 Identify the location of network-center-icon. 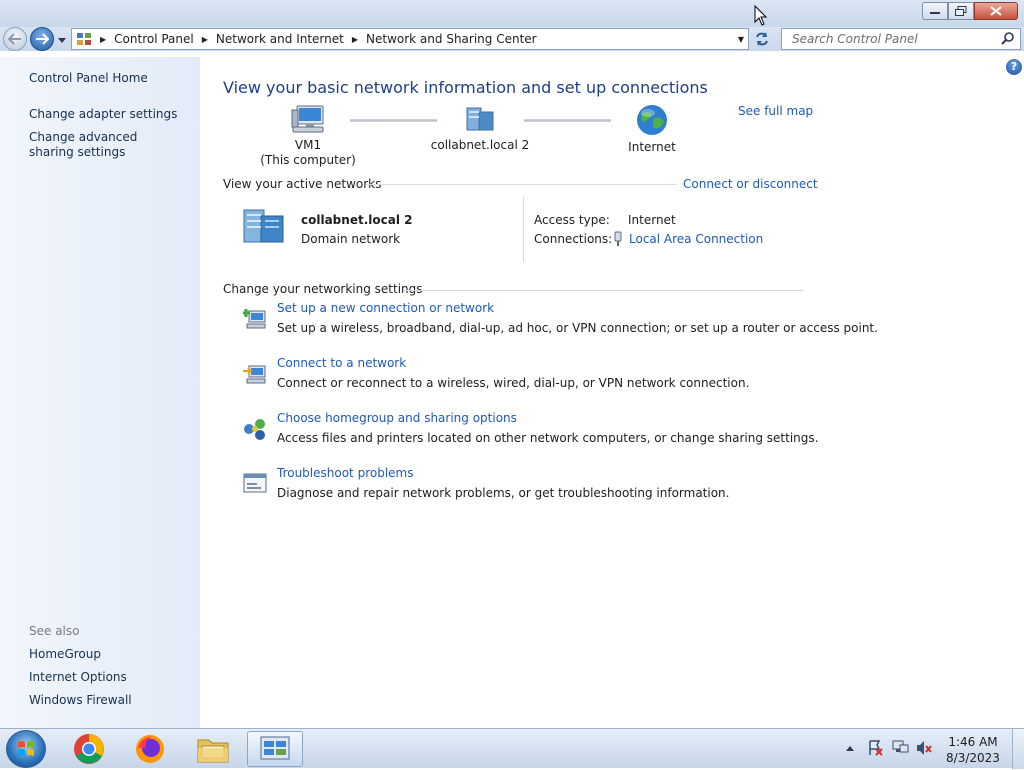
(275, 748).